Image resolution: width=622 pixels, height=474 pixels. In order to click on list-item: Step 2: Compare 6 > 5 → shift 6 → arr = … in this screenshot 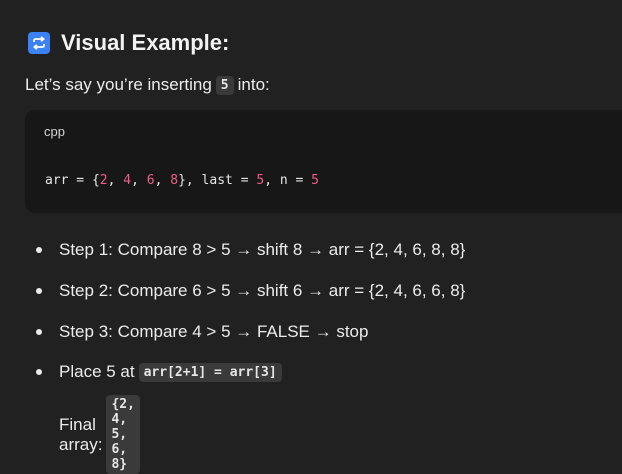, I will do `click(250, 291)`.